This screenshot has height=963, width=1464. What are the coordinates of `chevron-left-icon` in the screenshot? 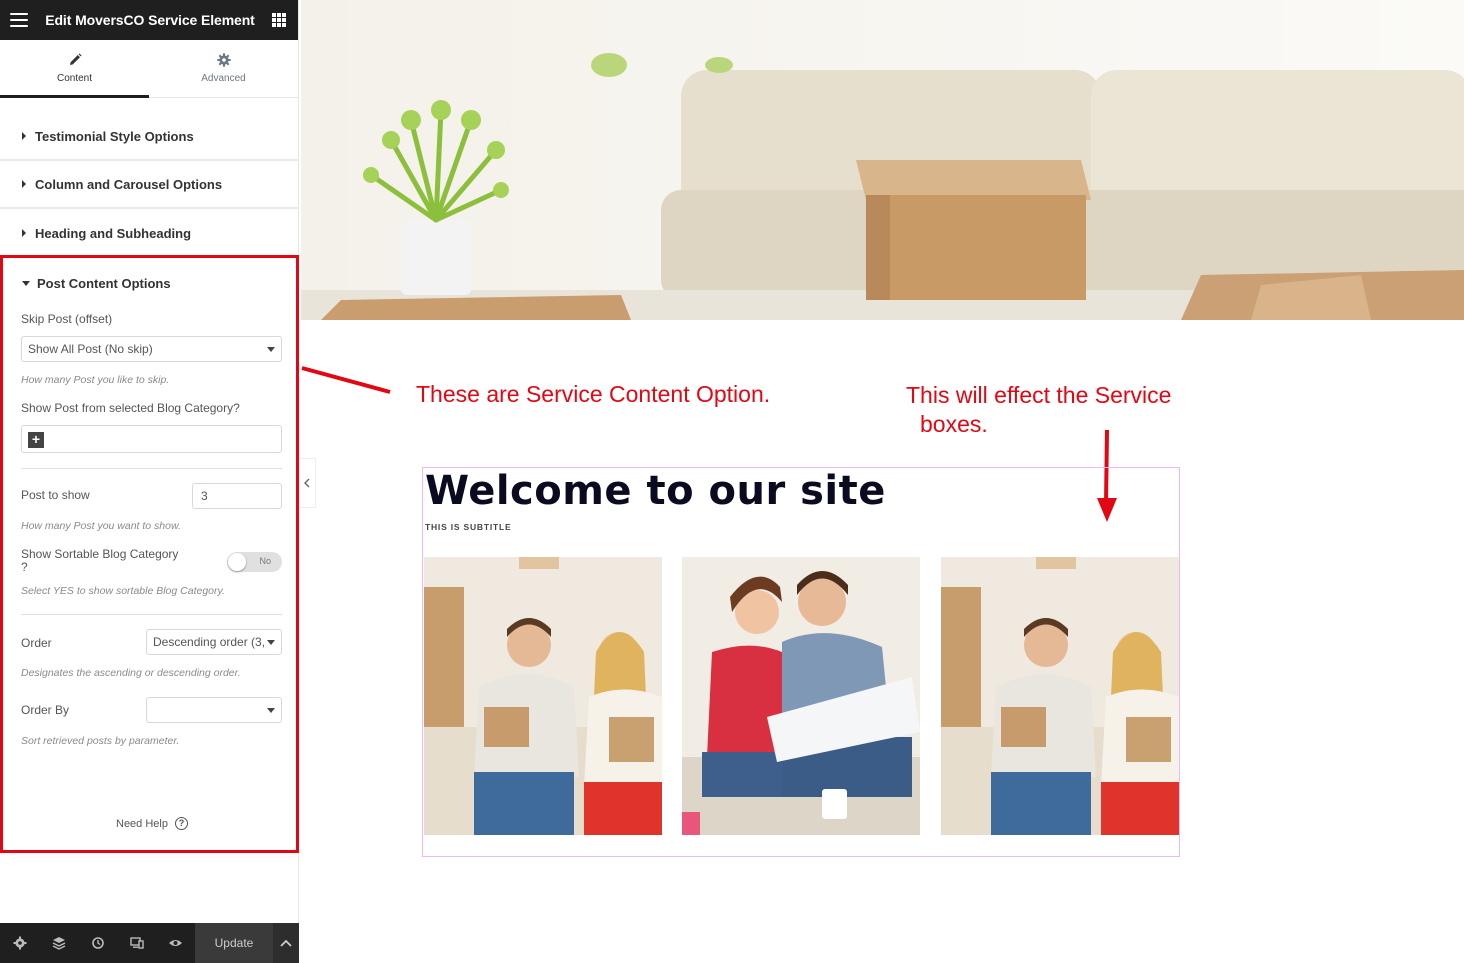 It's located at (307, 483).